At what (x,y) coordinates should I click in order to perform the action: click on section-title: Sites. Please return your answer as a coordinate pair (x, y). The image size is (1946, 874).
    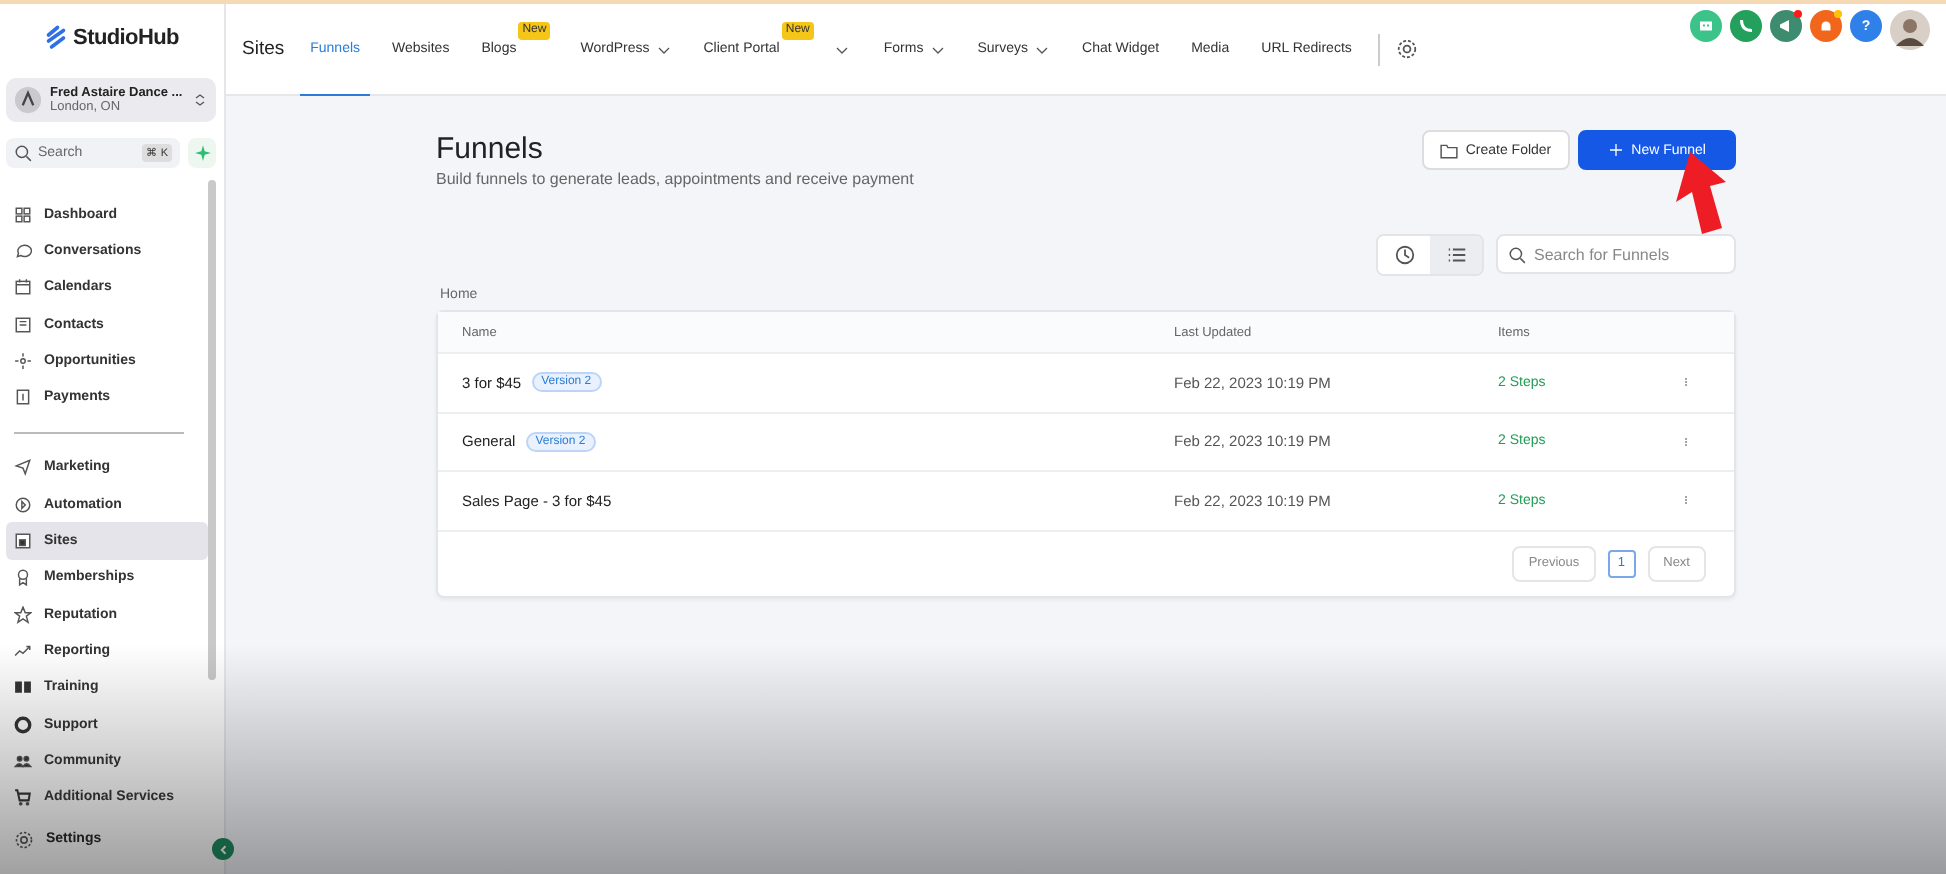
    Looking at the image, I should click on (263, 49).